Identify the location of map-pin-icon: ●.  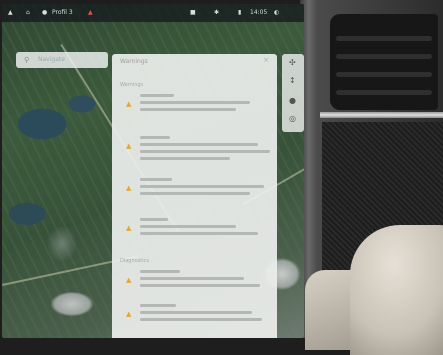
(292, 100).